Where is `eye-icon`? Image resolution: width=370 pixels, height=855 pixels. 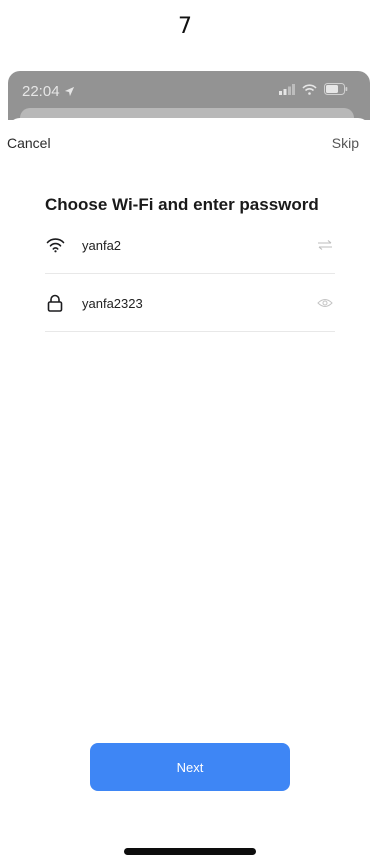
eye-icon is located at coordinates (325, 303).